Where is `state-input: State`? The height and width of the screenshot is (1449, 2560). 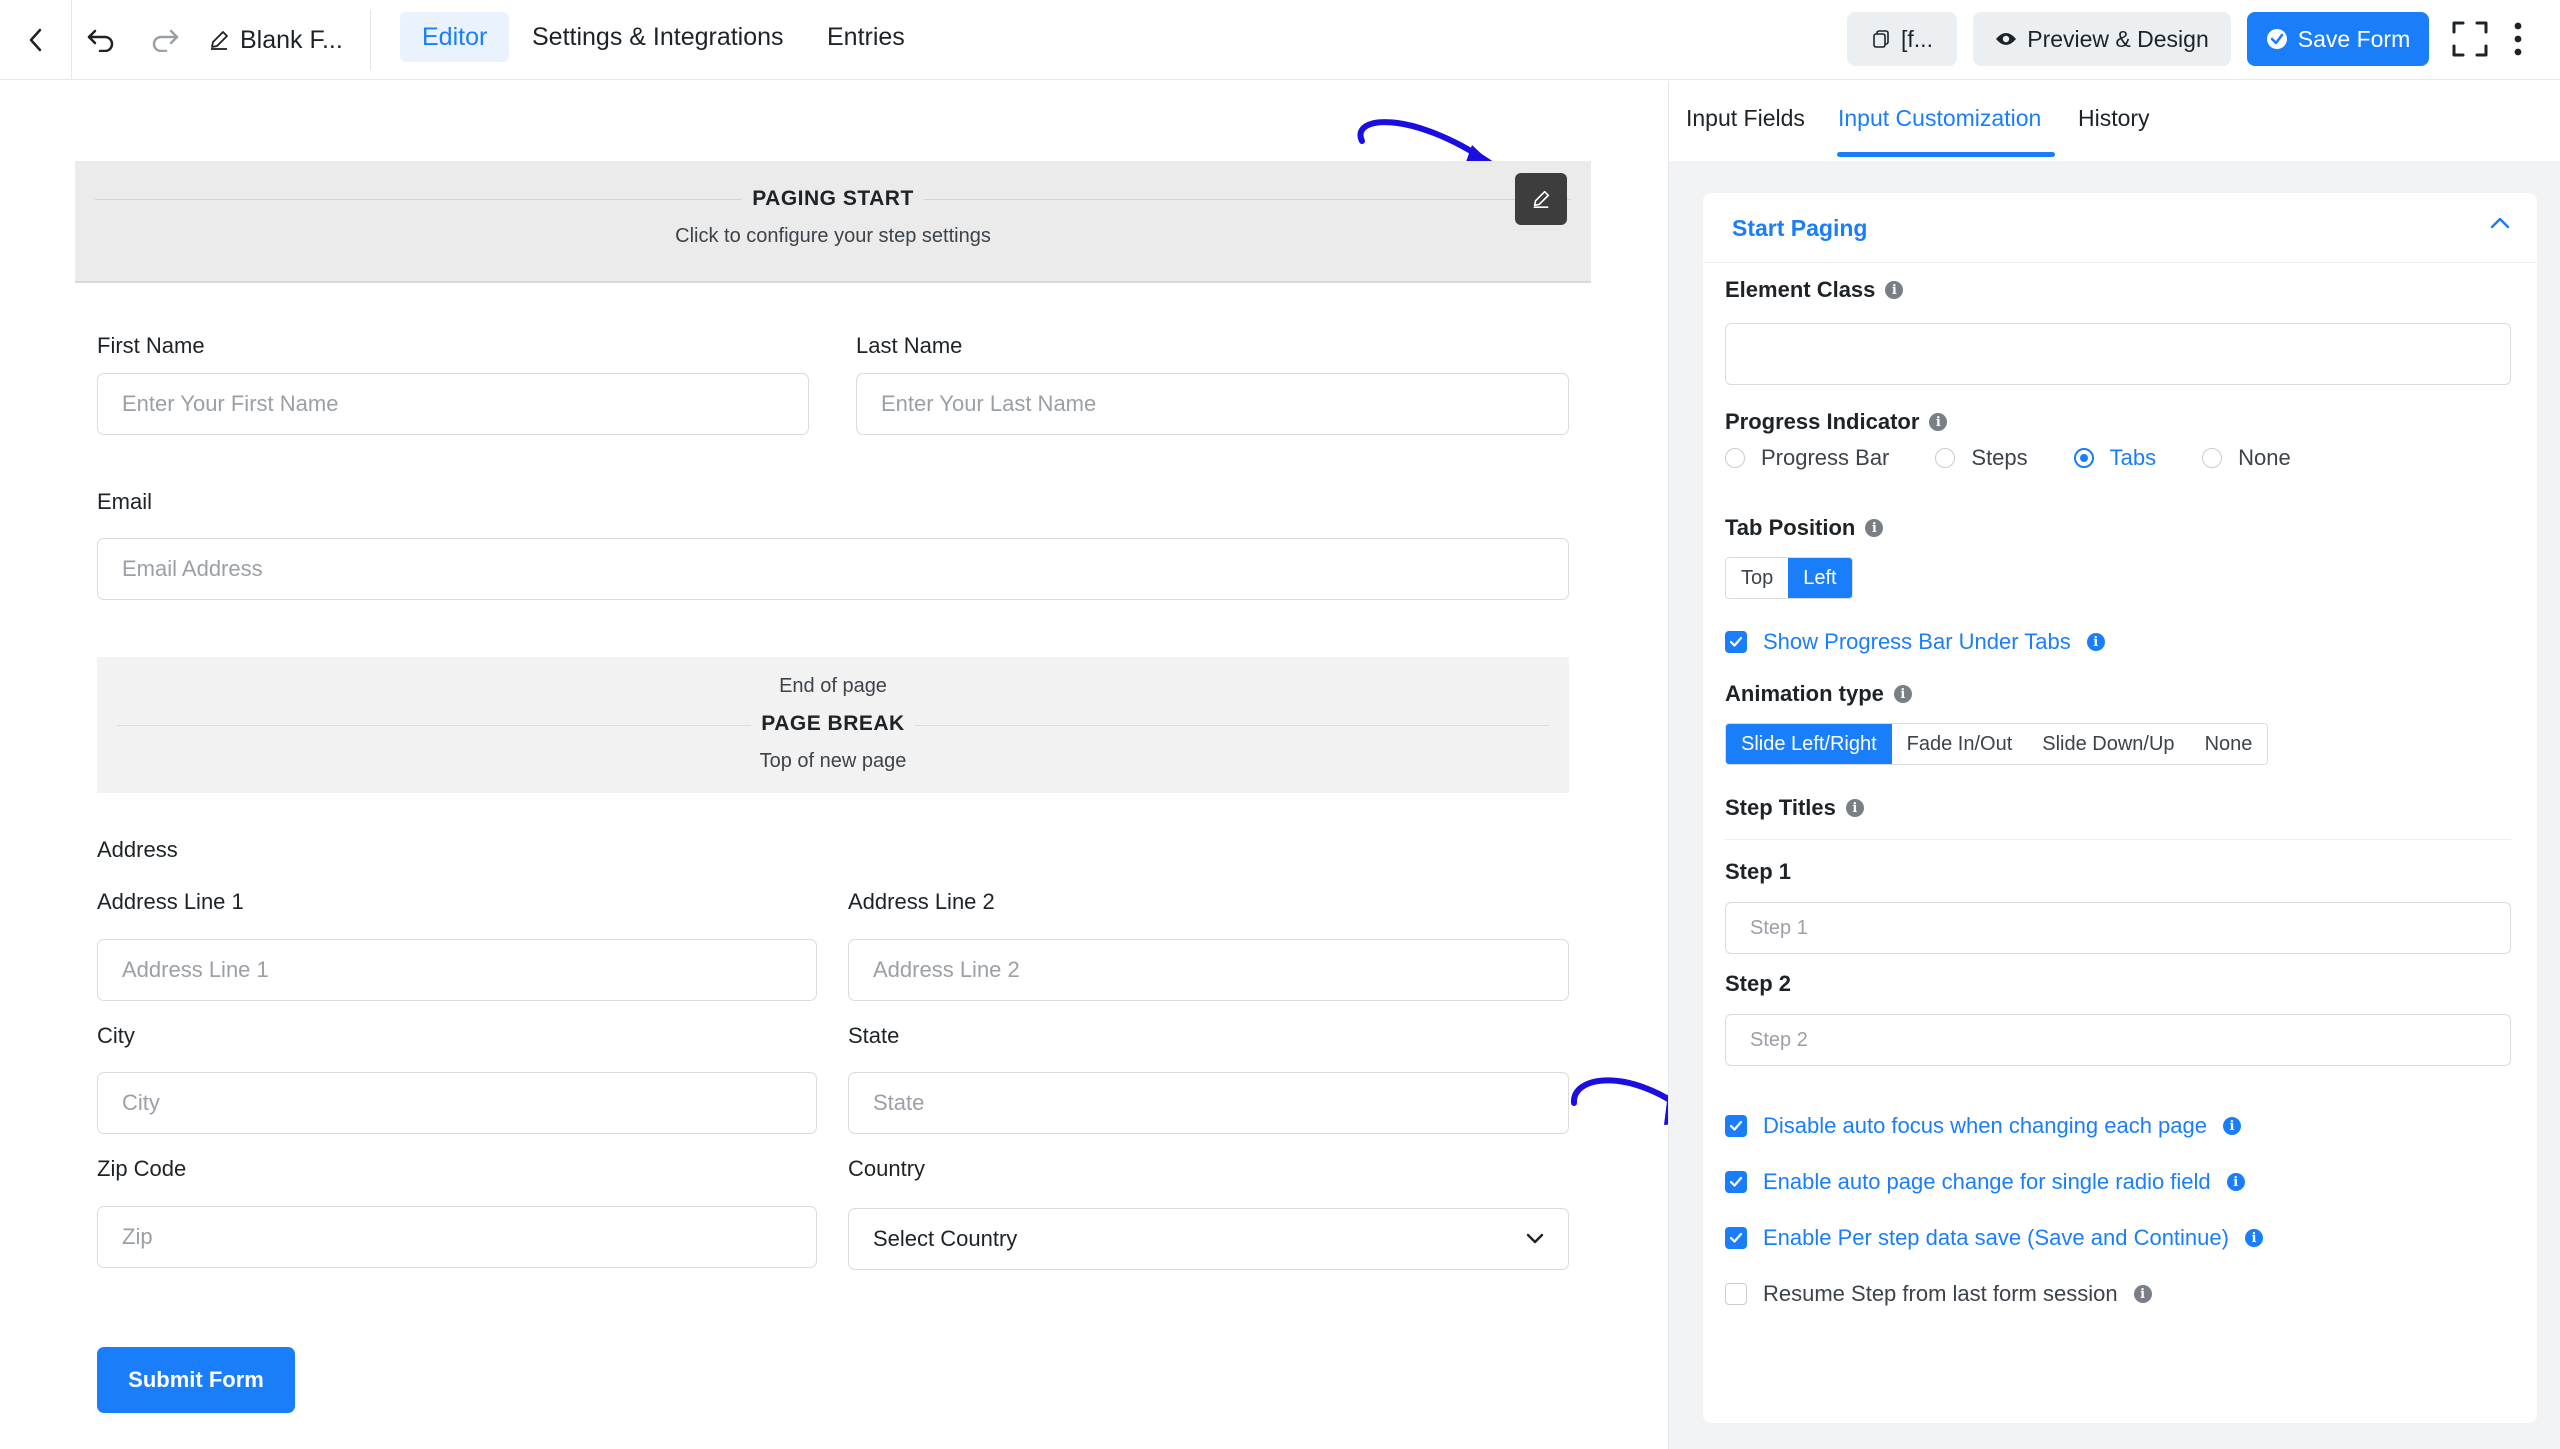
state-input: State is located at coordinates (1208, 1103).